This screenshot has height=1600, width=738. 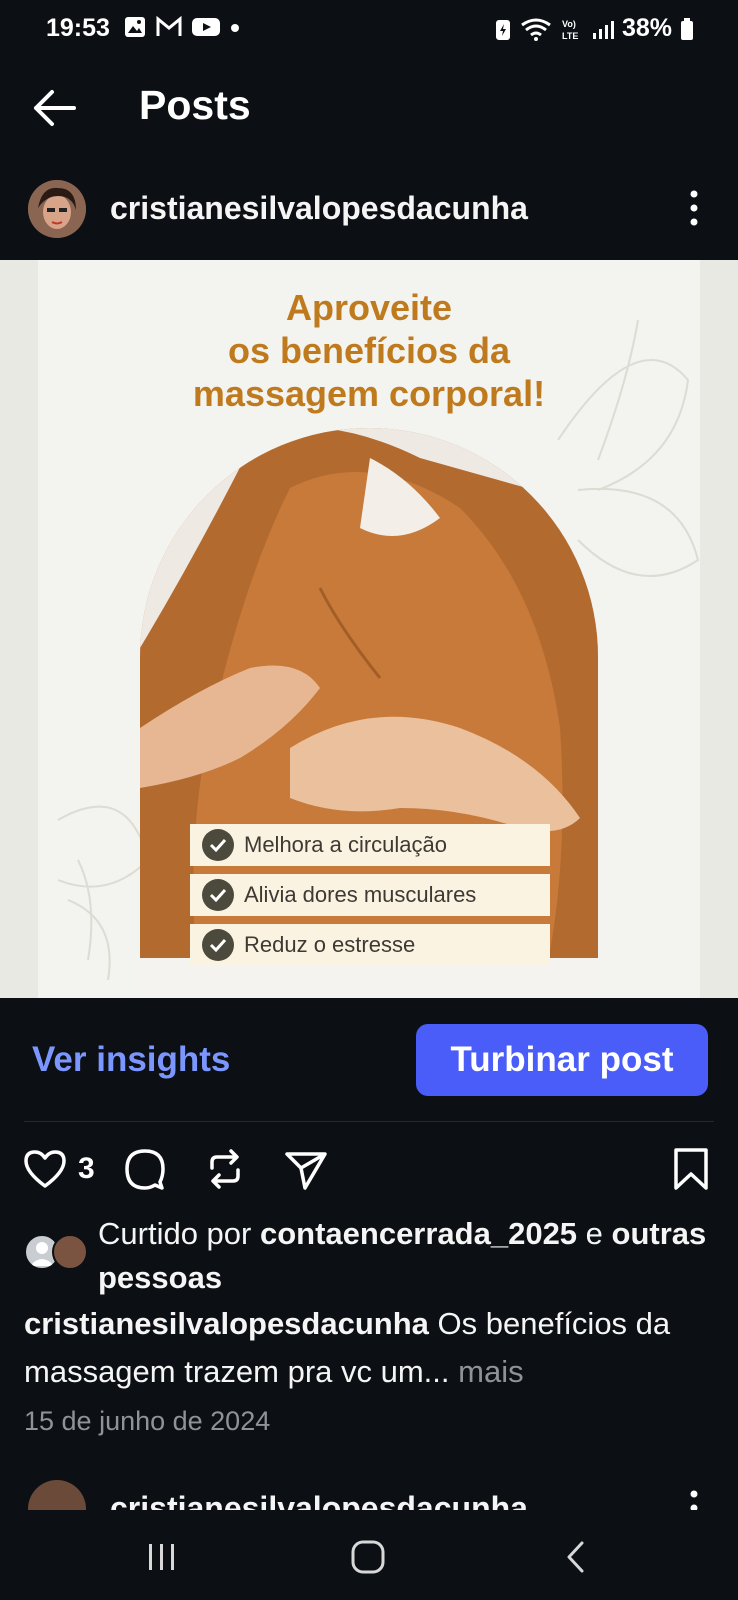 I want to click on boost-post-button: Turbinar post, so click(x=562, y=1060).